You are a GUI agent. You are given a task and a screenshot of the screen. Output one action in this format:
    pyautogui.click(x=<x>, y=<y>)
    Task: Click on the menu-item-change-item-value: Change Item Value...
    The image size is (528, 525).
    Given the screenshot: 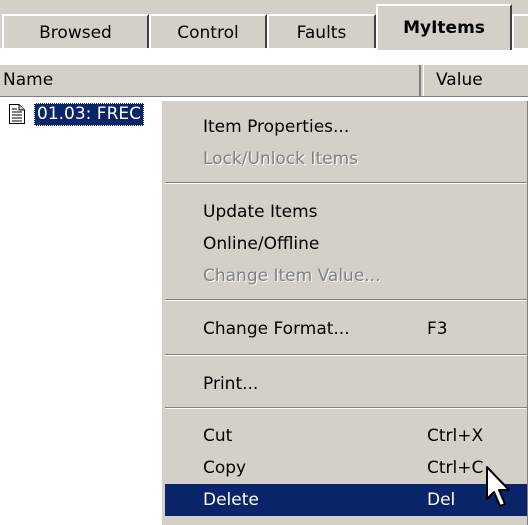 What is the action you would take?
    pyautogui.click(x=346, y=276)
    